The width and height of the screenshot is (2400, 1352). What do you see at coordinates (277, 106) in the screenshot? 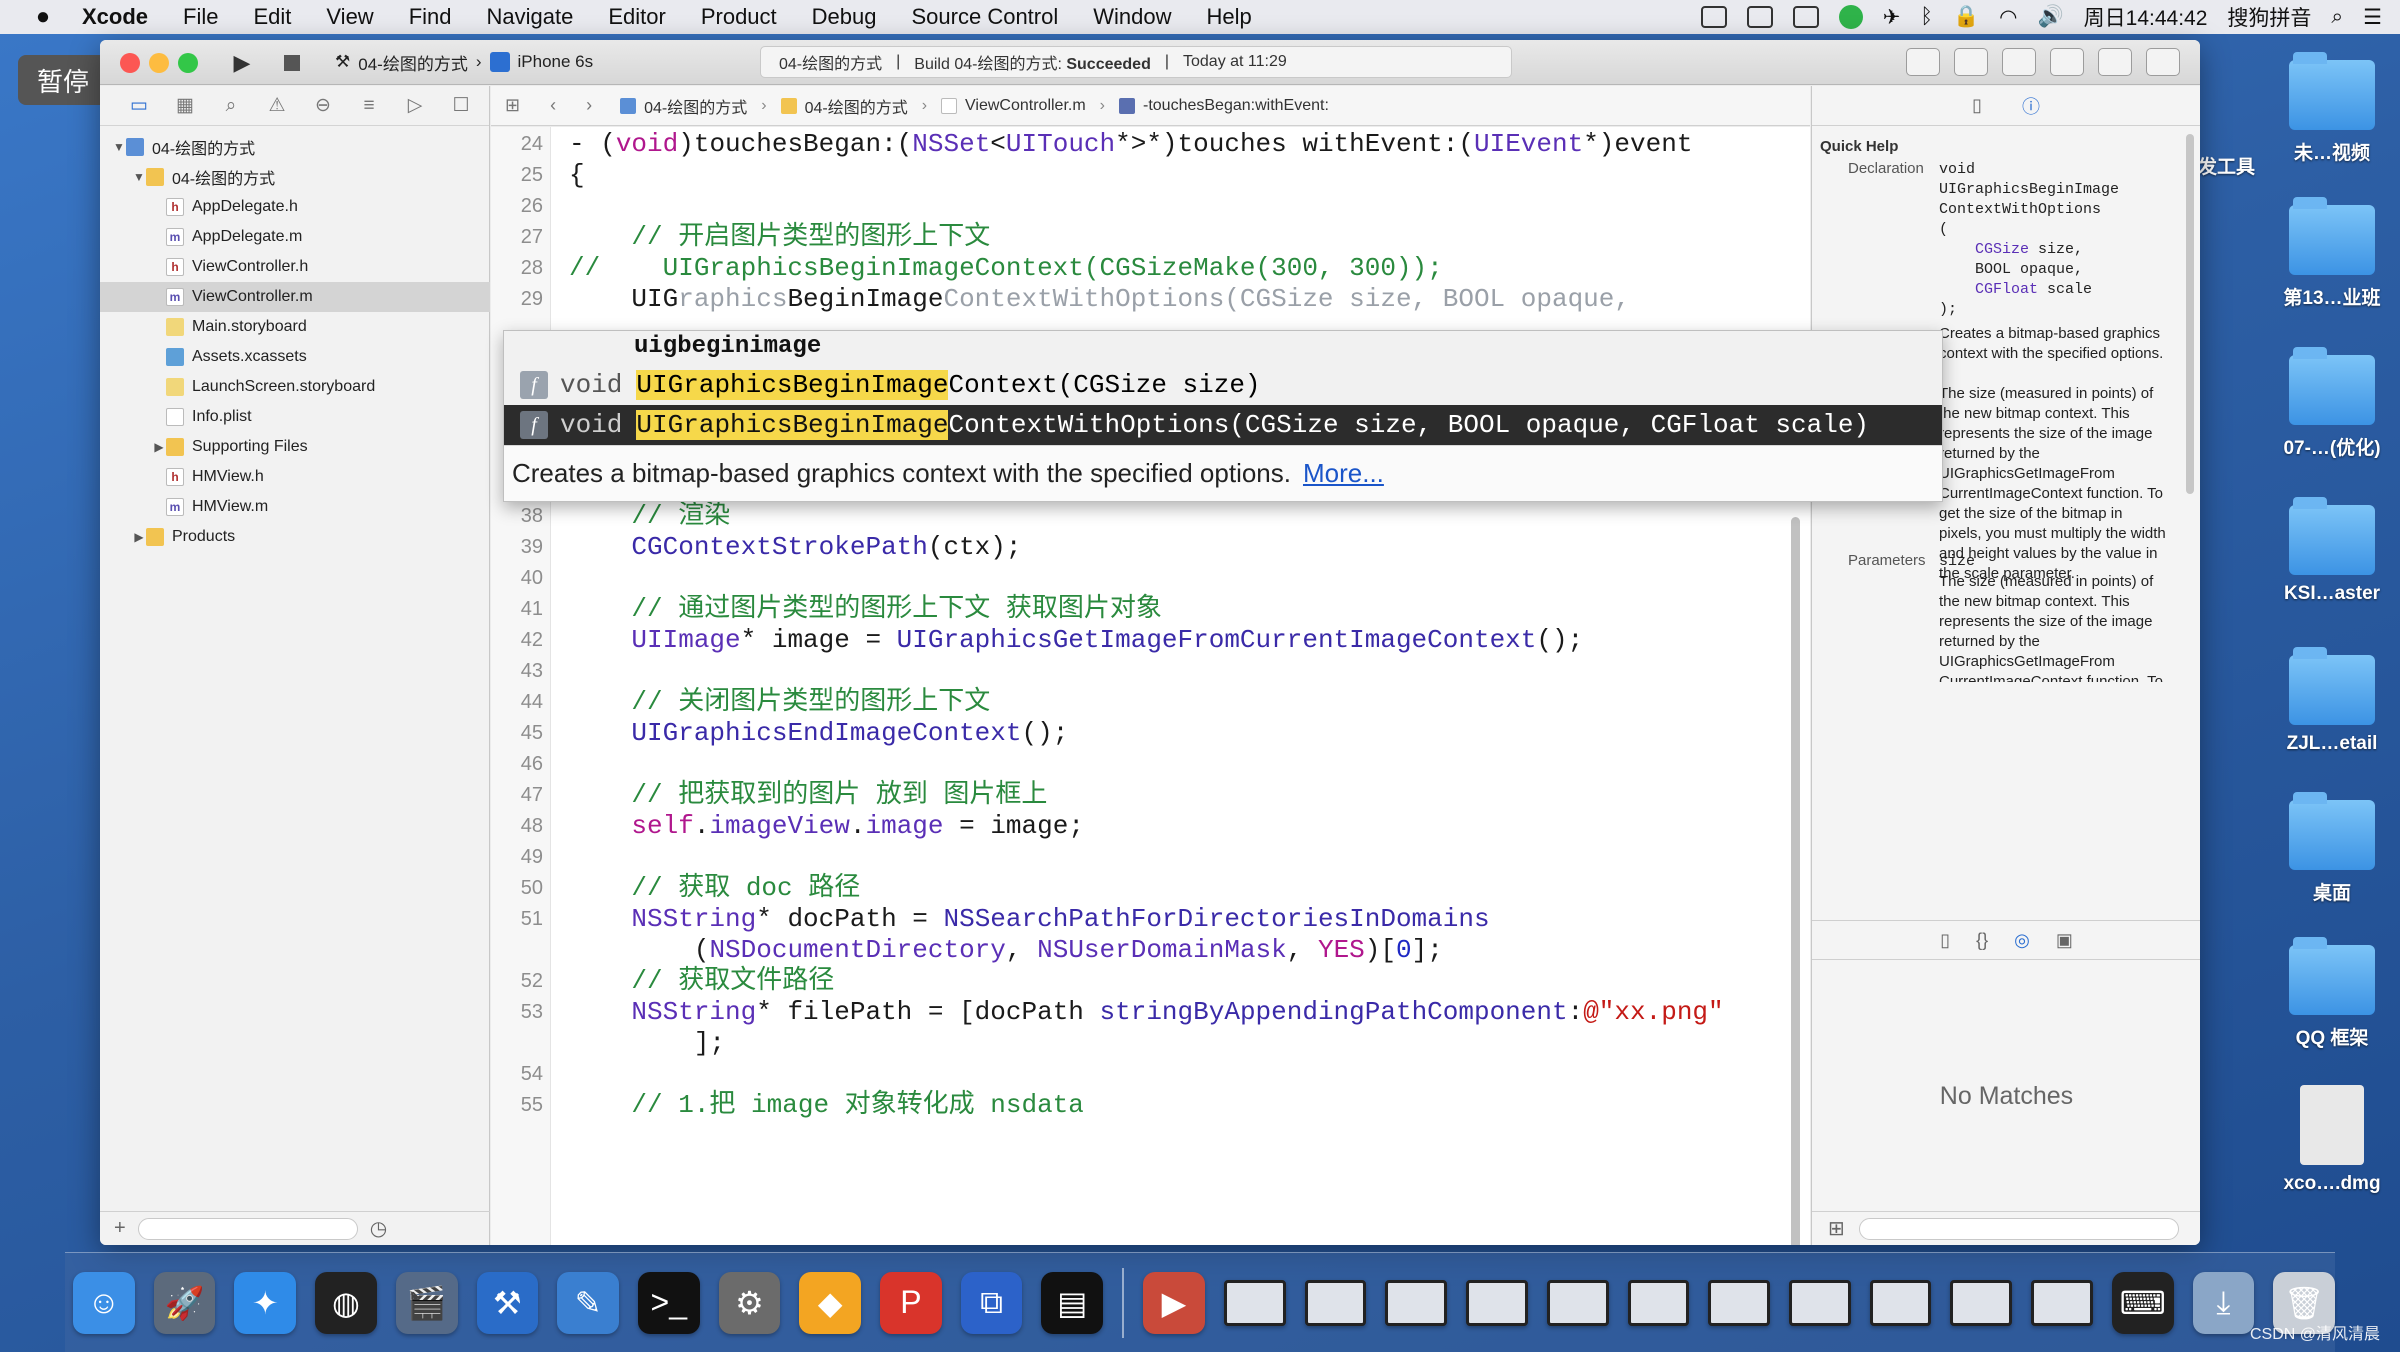
I see `issue-navigator-tab-icon: ⚠` at bounding box center [277, 106].